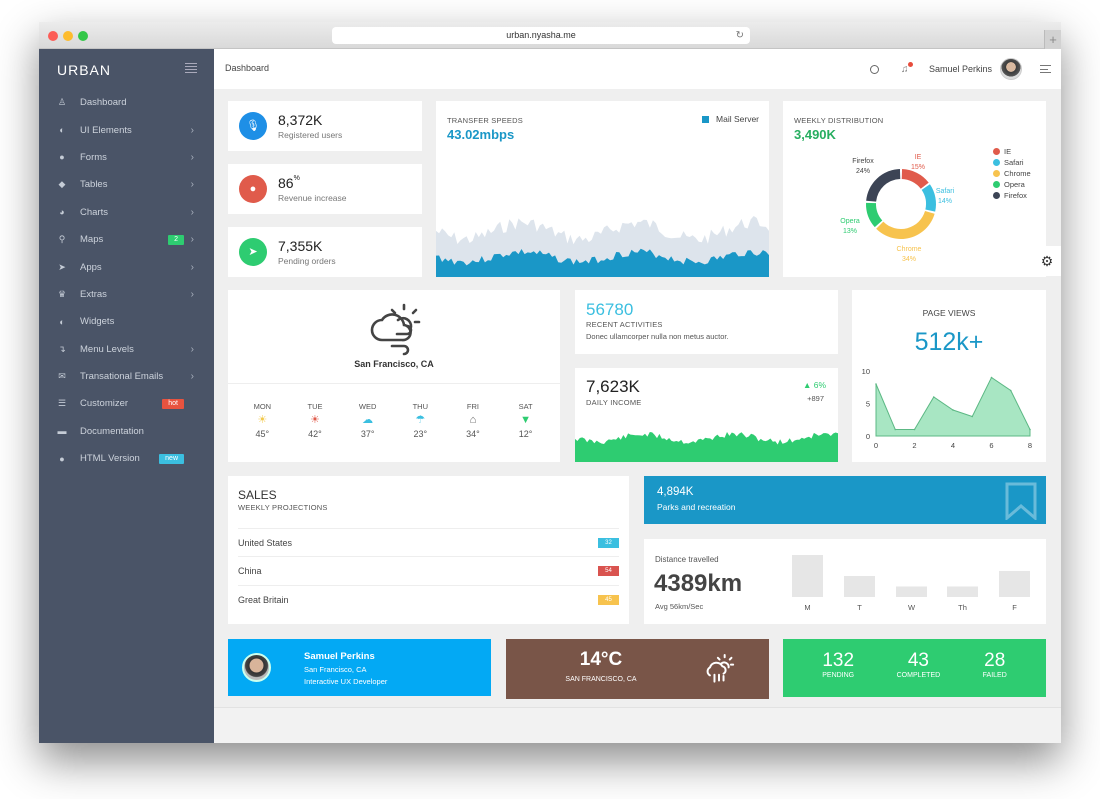  I want to click on circle-icon: ●, so click(62, 458).